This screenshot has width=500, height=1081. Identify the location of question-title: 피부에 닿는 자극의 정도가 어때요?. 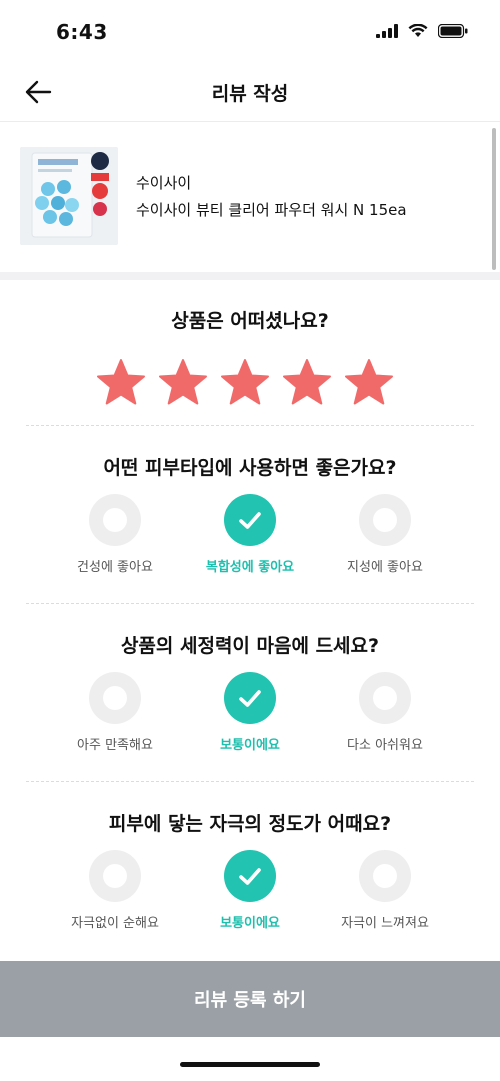
(250, 824).